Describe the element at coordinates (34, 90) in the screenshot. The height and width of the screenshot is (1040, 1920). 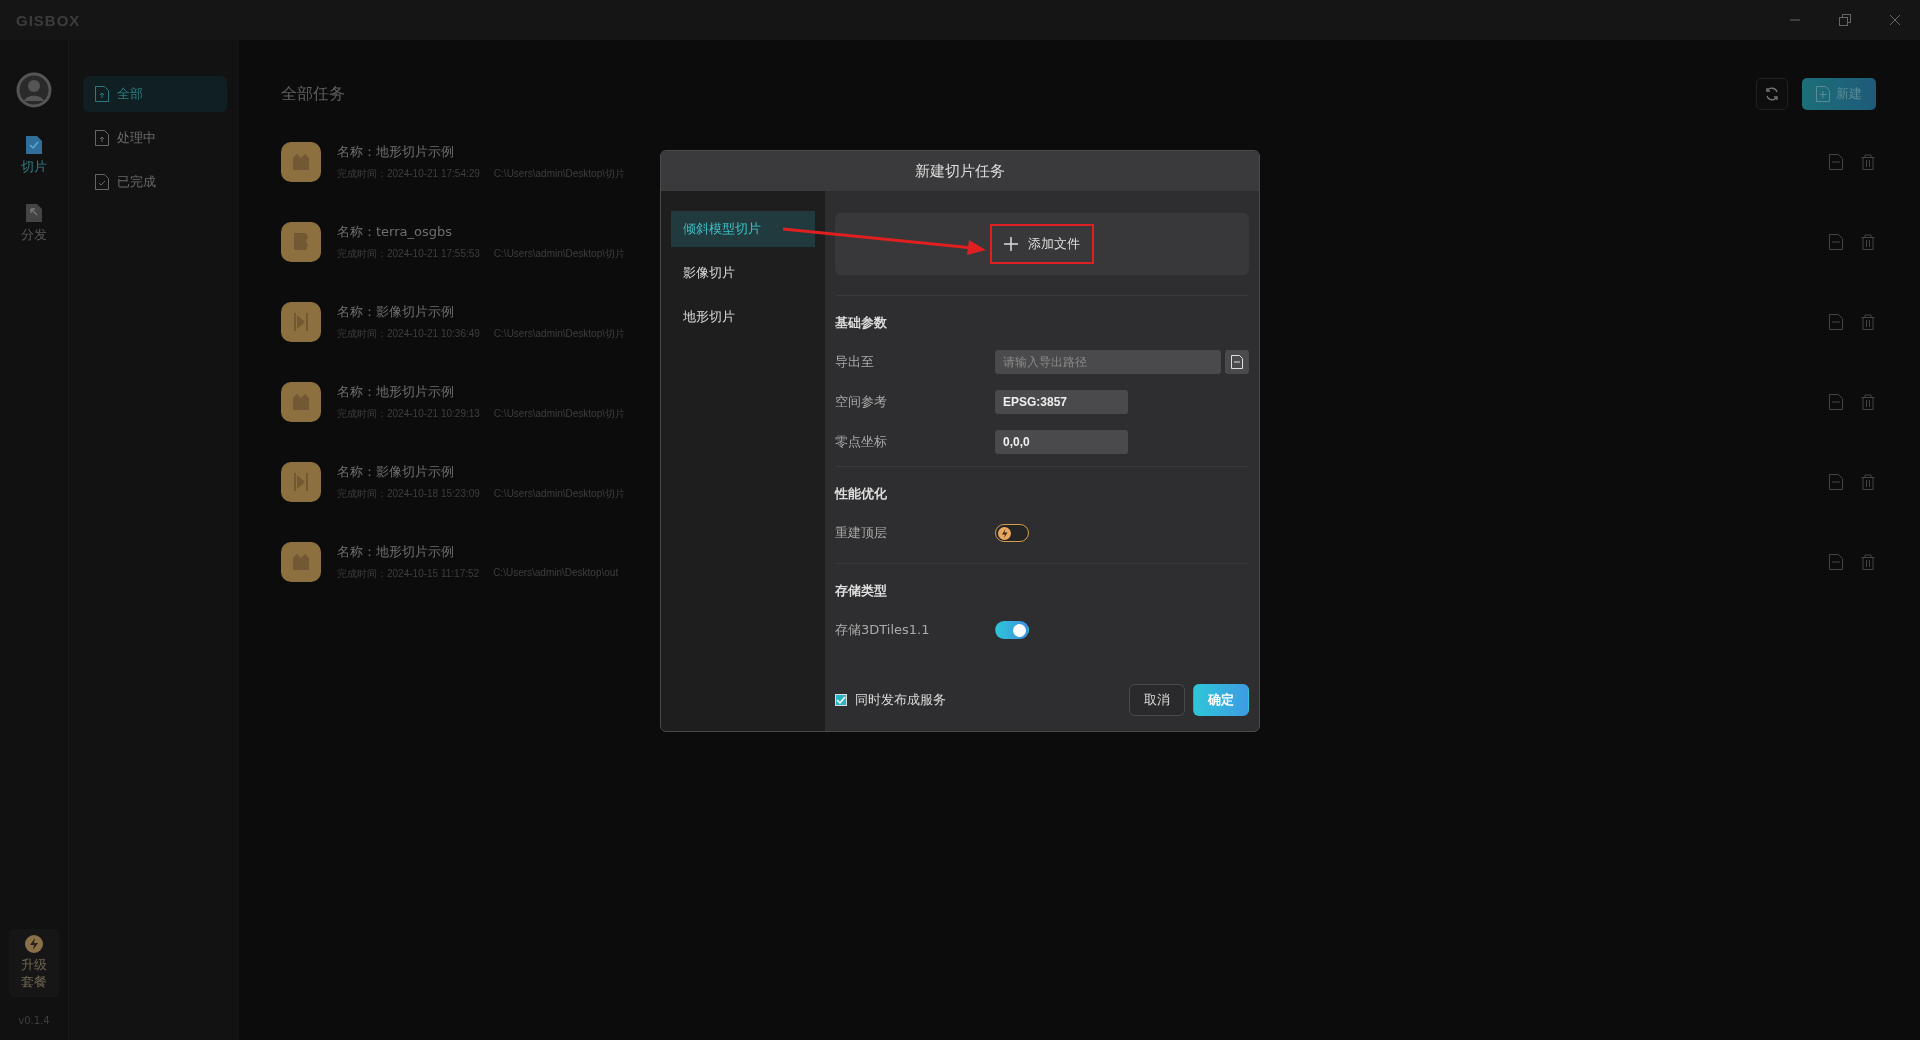
I see `avatar-icon` at that location.